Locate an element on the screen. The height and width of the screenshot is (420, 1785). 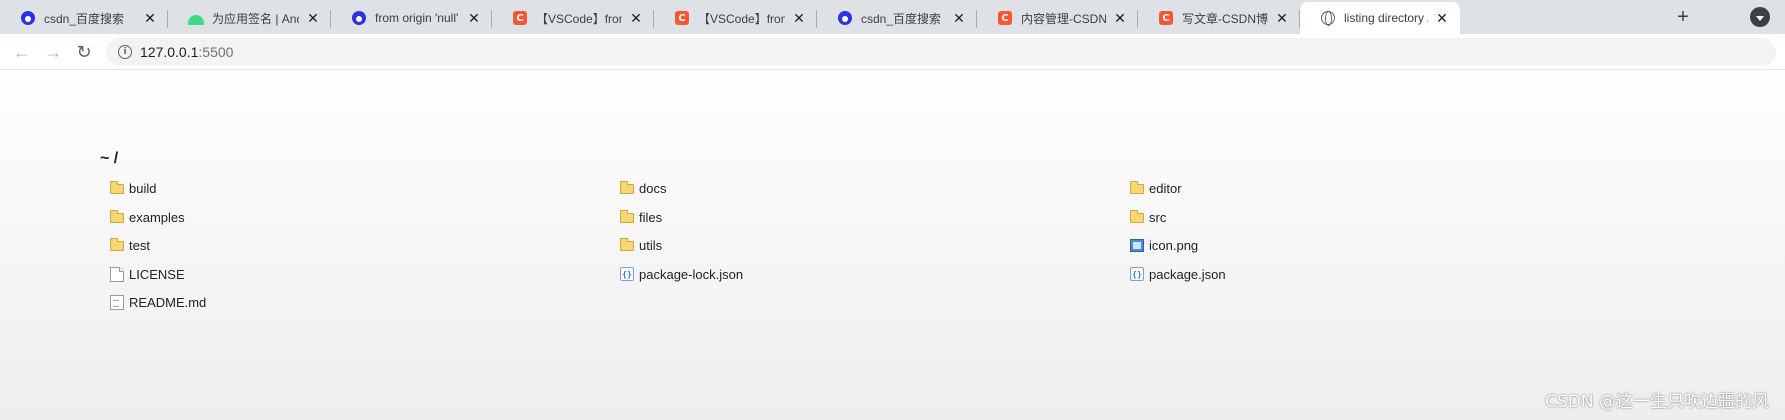
listing-item-name: examples is located at coordinates (157, 217).